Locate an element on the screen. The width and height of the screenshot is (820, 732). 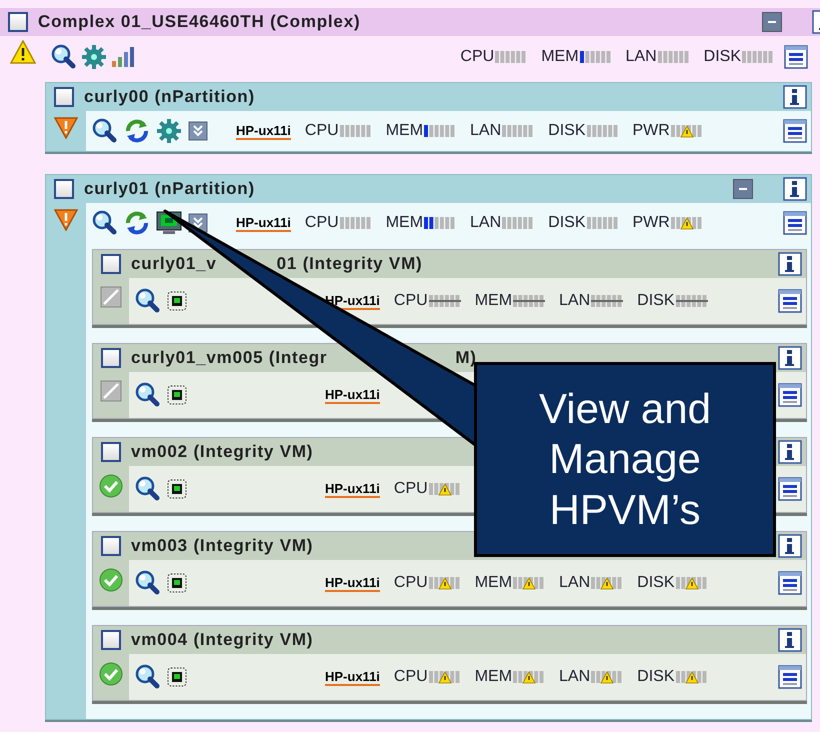
node-title: curly00 (nPartition) is located at coordinates (169, 97).